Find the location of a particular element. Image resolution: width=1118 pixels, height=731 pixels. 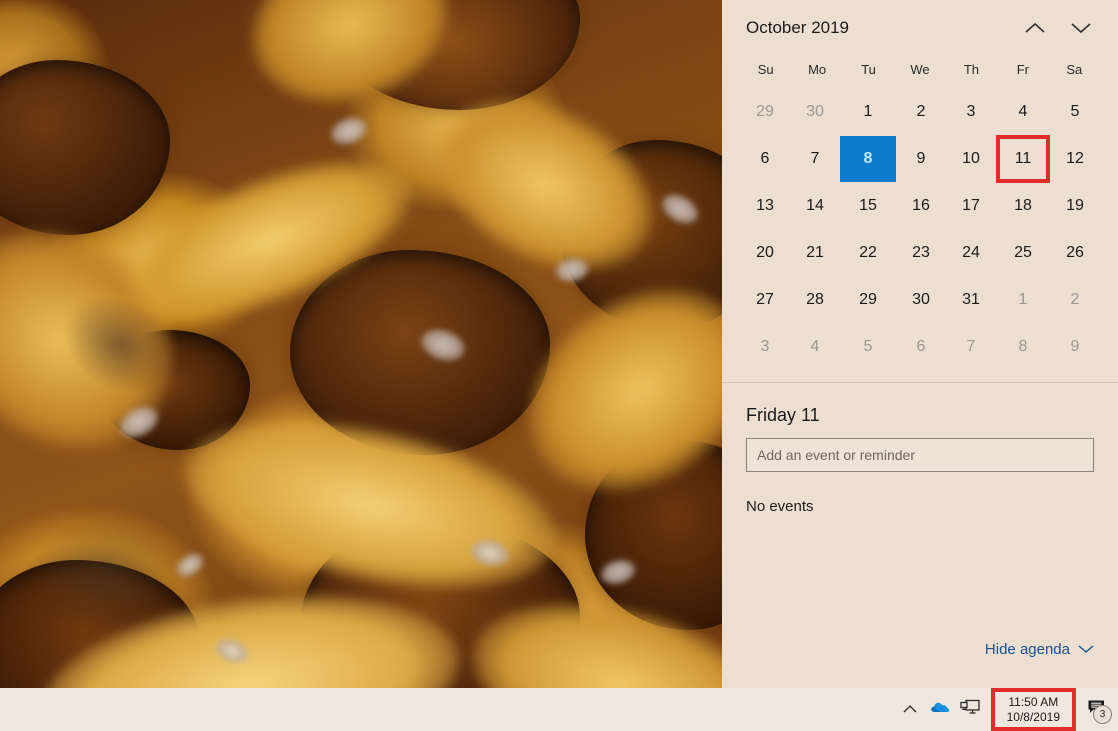

calendar-day-label: 13 is located at coordinates (765, 205).